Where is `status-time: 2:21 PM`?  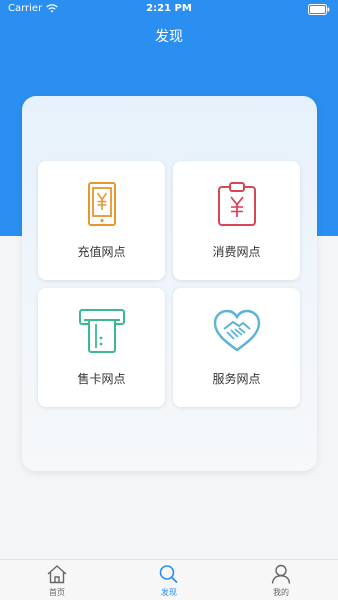 status-time: 2:21 PM is located at coordinates (169, 8).